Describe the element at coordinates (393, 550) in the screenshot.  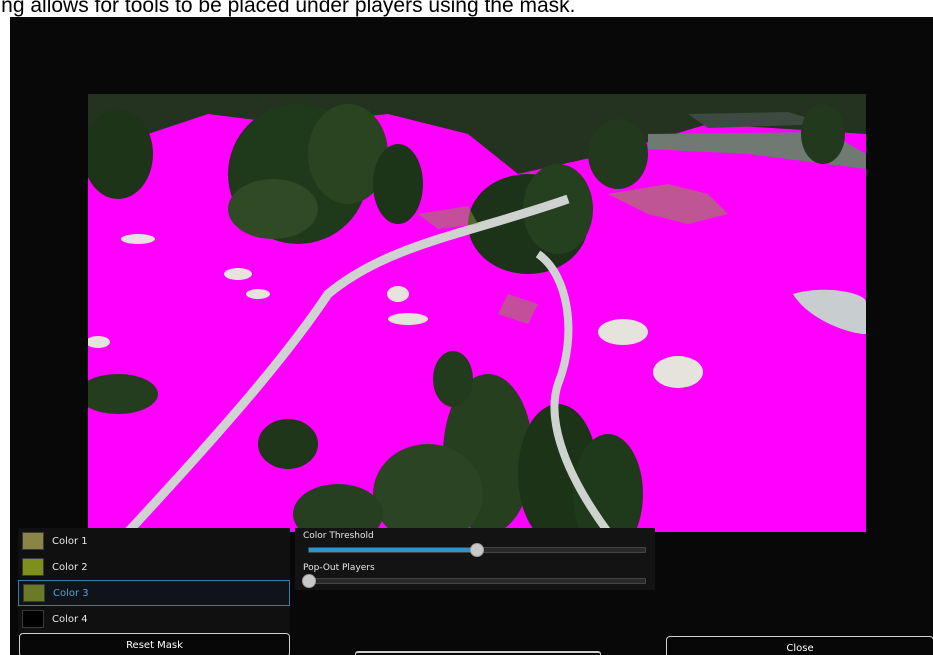
I see `color-threshold-fill` at that location.